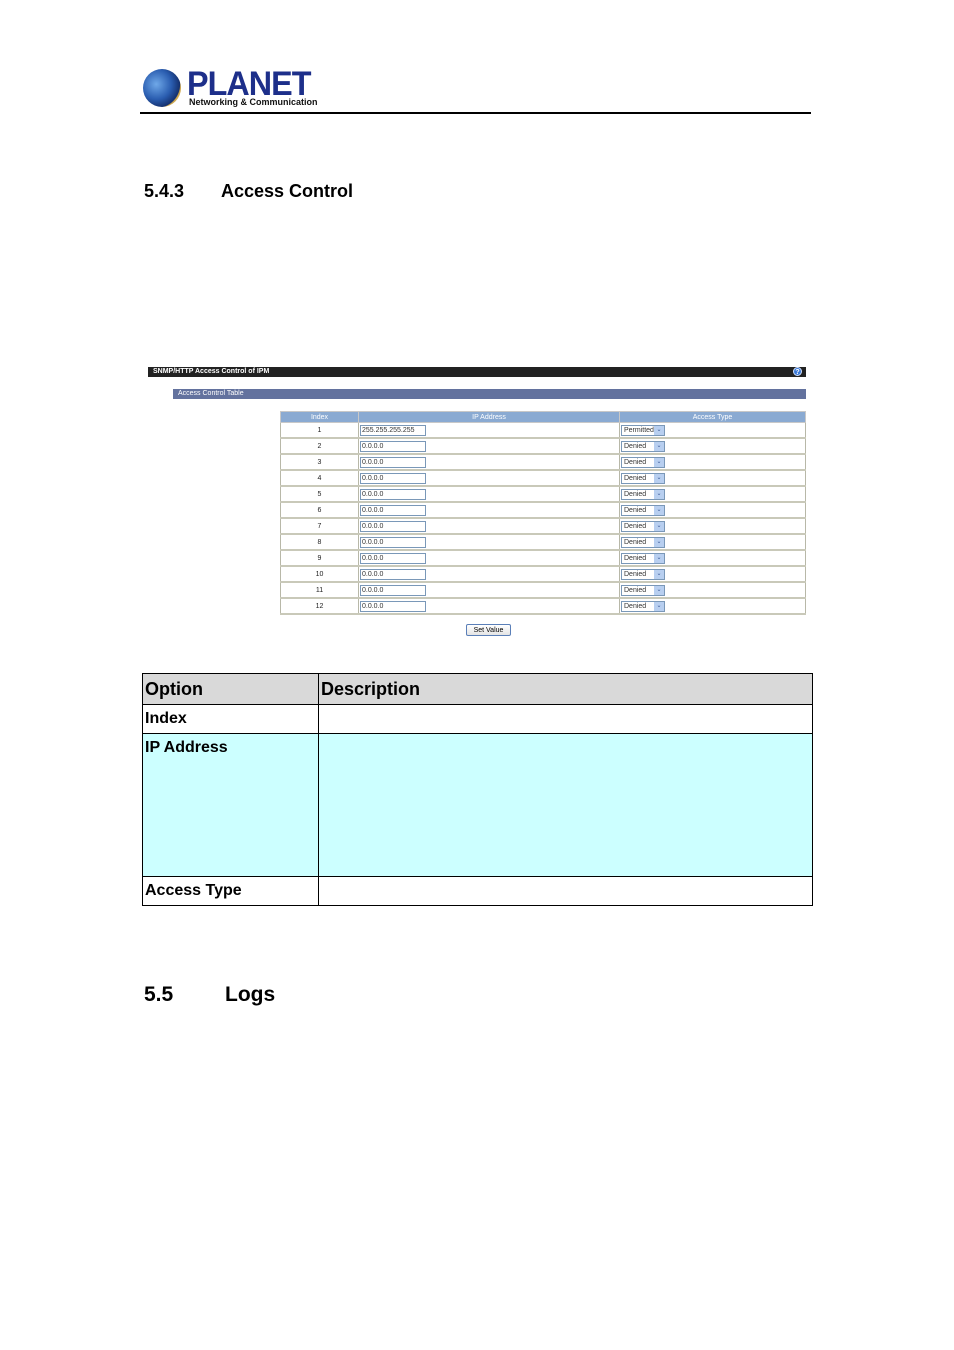  I want to click on row-index: 7, so click(319, 526).